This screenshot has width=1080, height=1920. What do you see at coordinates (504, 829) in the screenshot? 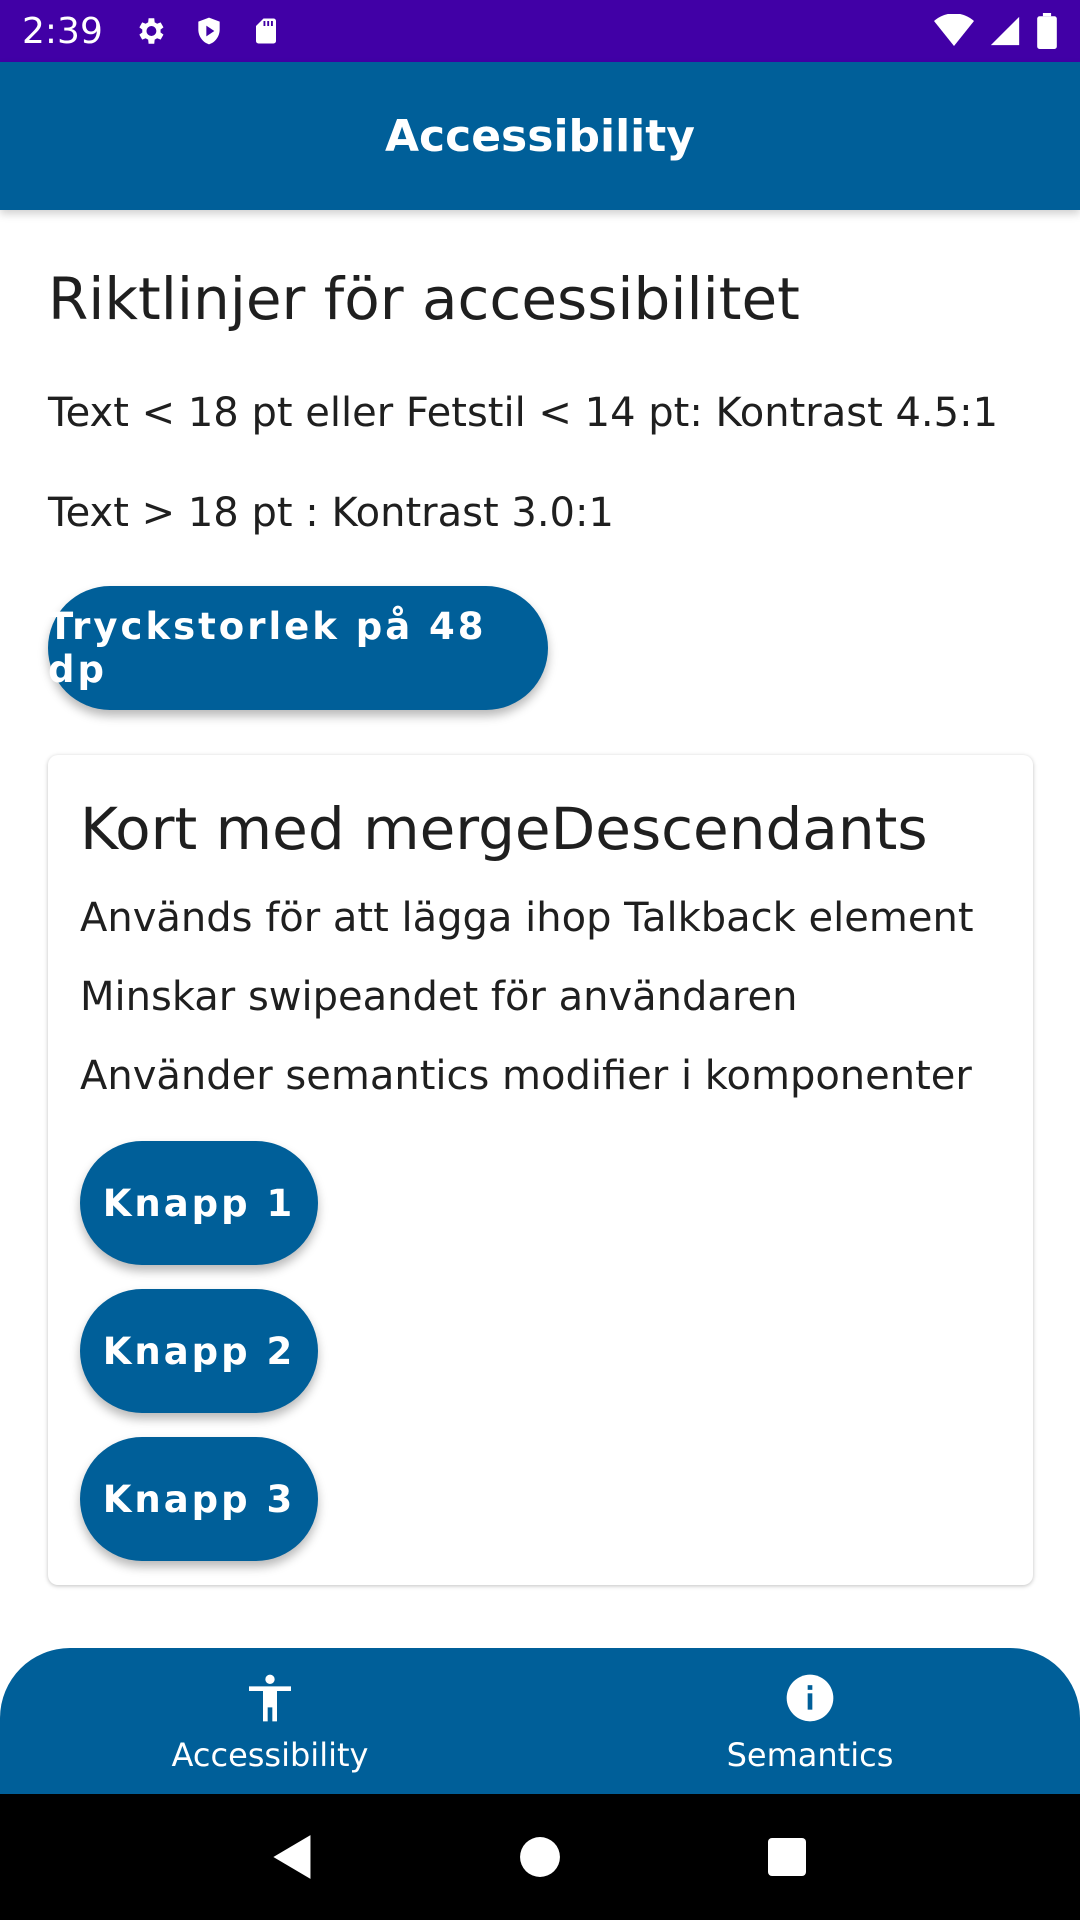
I see `card-title: Kort med mergeDescendants` at bounding box center [504, 829].